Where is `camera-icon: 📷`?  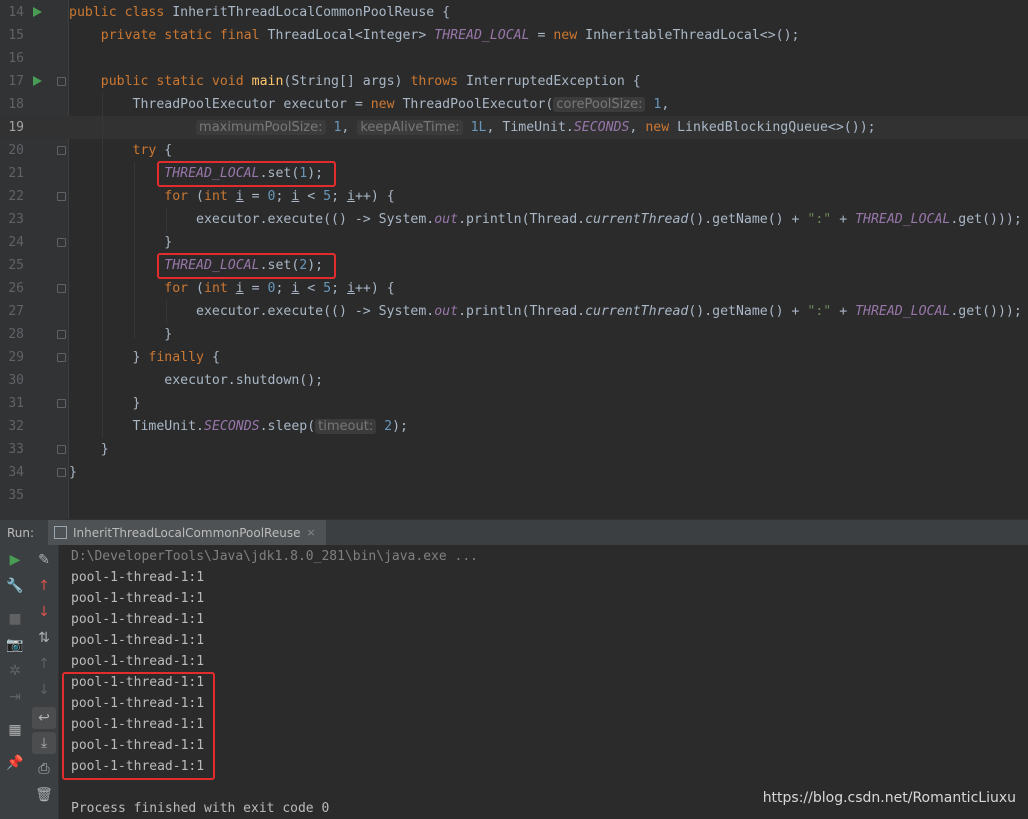 camera-icon: 📷 is located at coordinates (15, 645).